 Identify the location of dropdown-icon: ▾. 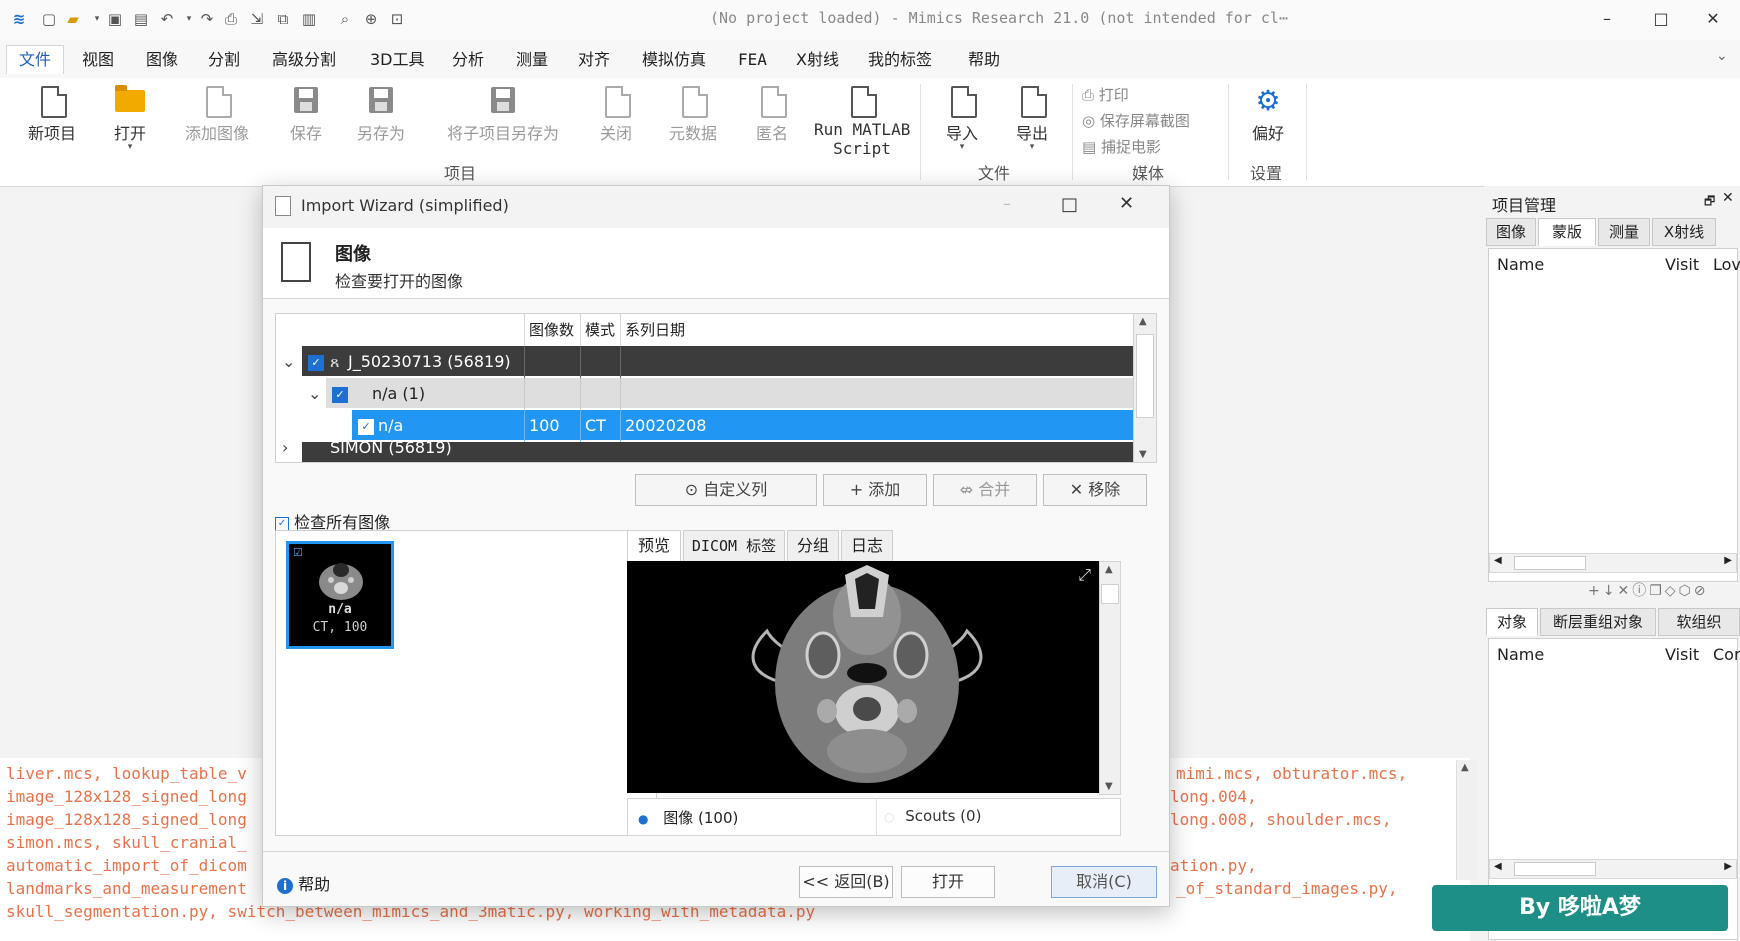
(97, 19).